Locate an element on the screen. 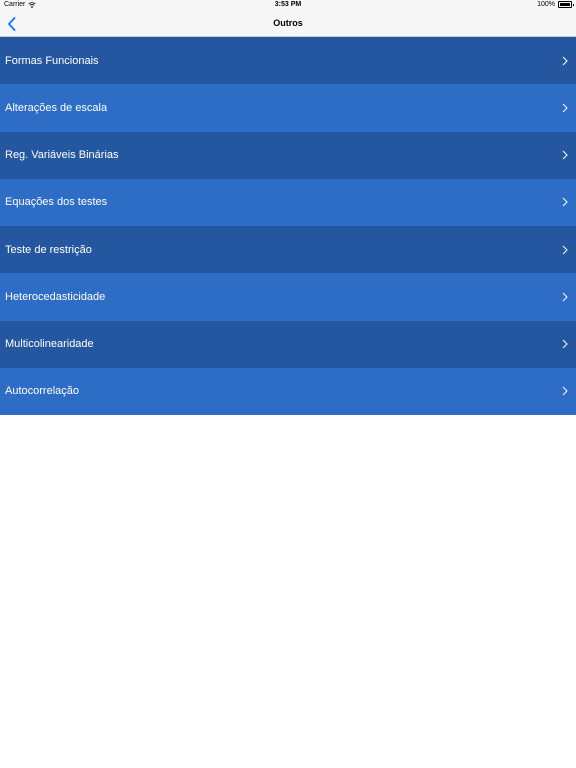 Image resolution: width=576 pixels, height=768 pixels. menu-item-autocorrelacao: Autocorrelação is located at coordinates (288, 391).